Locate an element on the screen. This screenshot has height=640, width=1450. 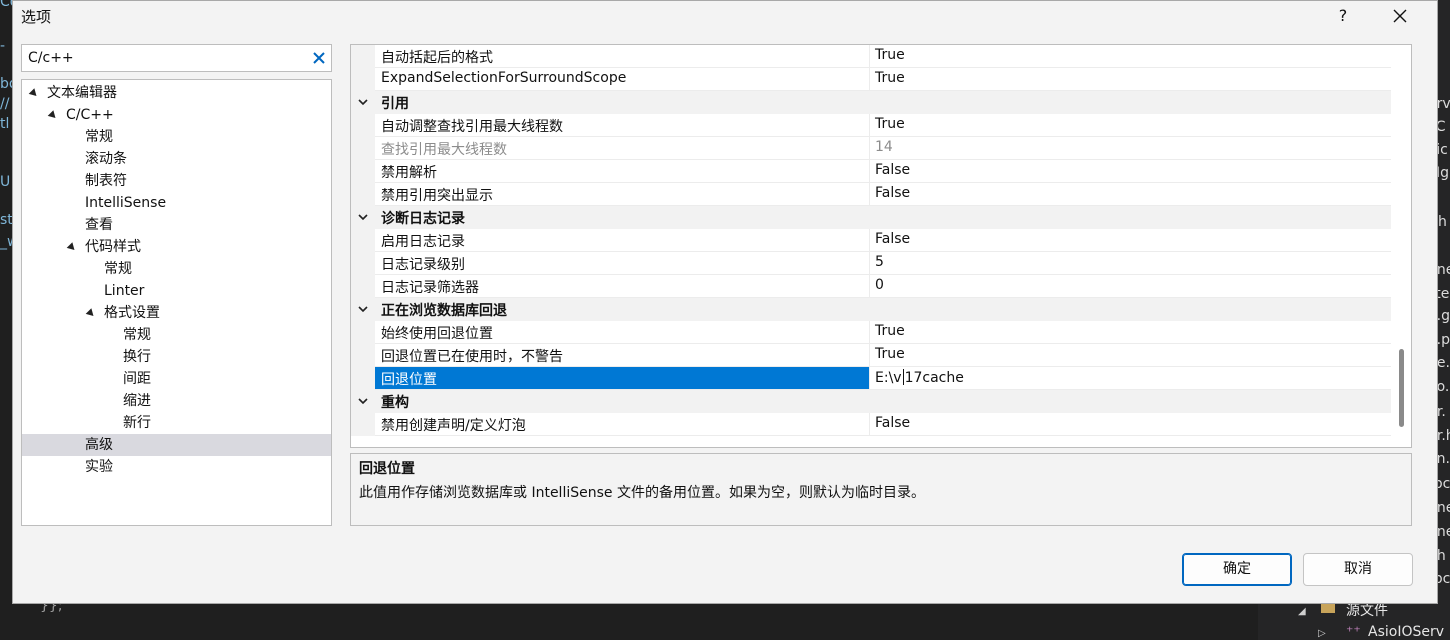
property-row: 自动括起后的格式 True is located at coordinates (871, 56).